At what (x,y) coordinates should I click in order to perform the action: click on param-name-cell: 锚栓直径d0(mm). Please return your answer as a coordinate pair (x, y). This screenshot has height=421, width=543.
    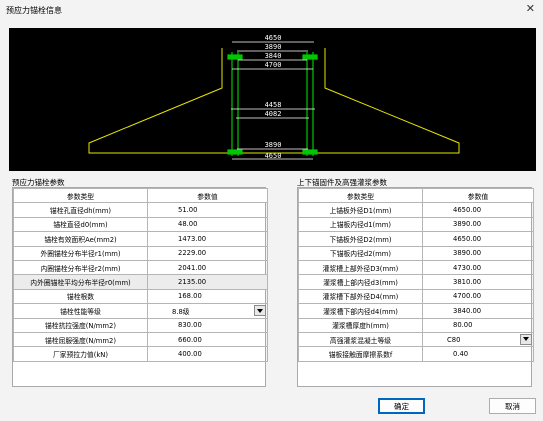
    Looking at the image, I should click on (80, 224).